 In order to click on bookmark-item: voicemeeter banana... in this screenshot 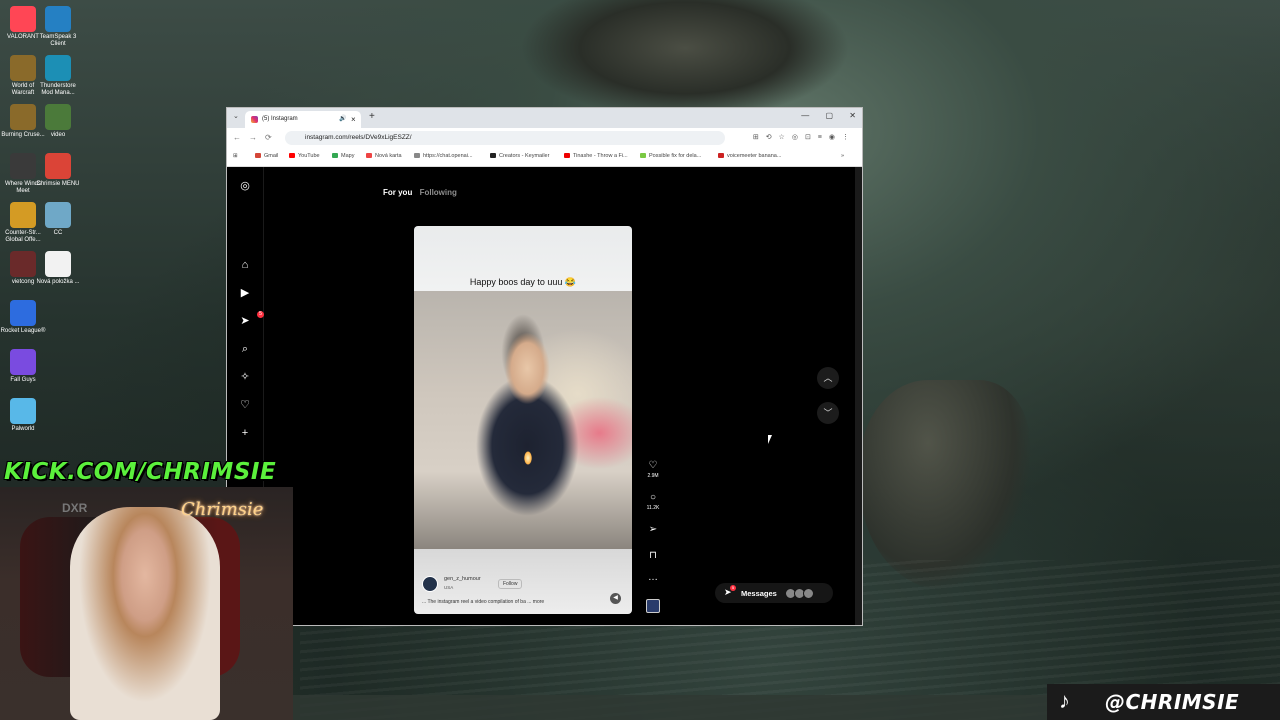, I will do `click(749, 156)`.